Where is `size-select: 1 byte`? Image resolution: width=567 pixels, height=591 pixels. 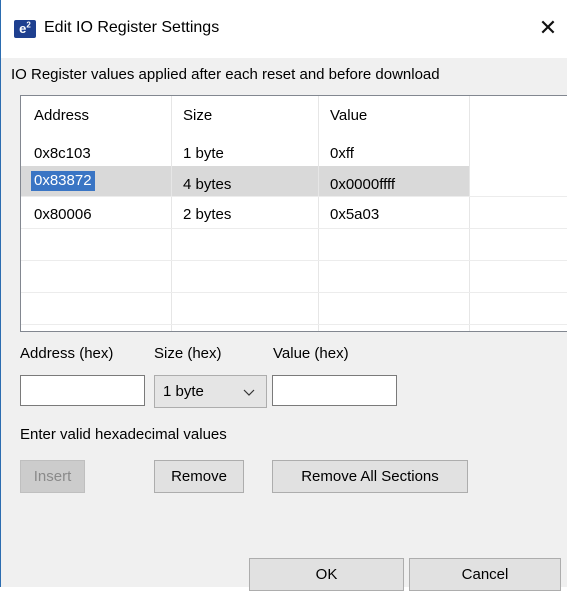 size-select: 1 byte is located at coordinates (210, 391).